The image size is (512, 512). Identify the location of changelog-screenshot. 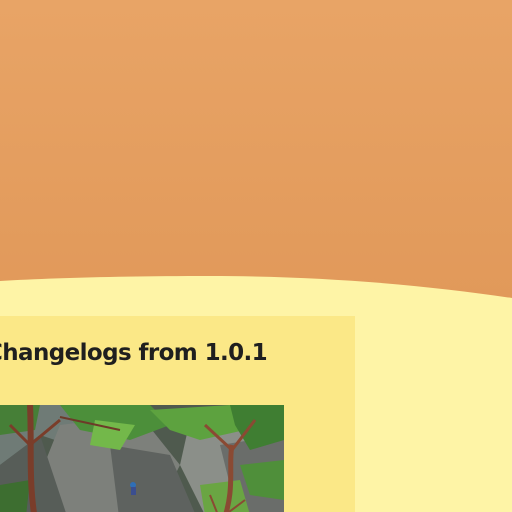
(142, 458).